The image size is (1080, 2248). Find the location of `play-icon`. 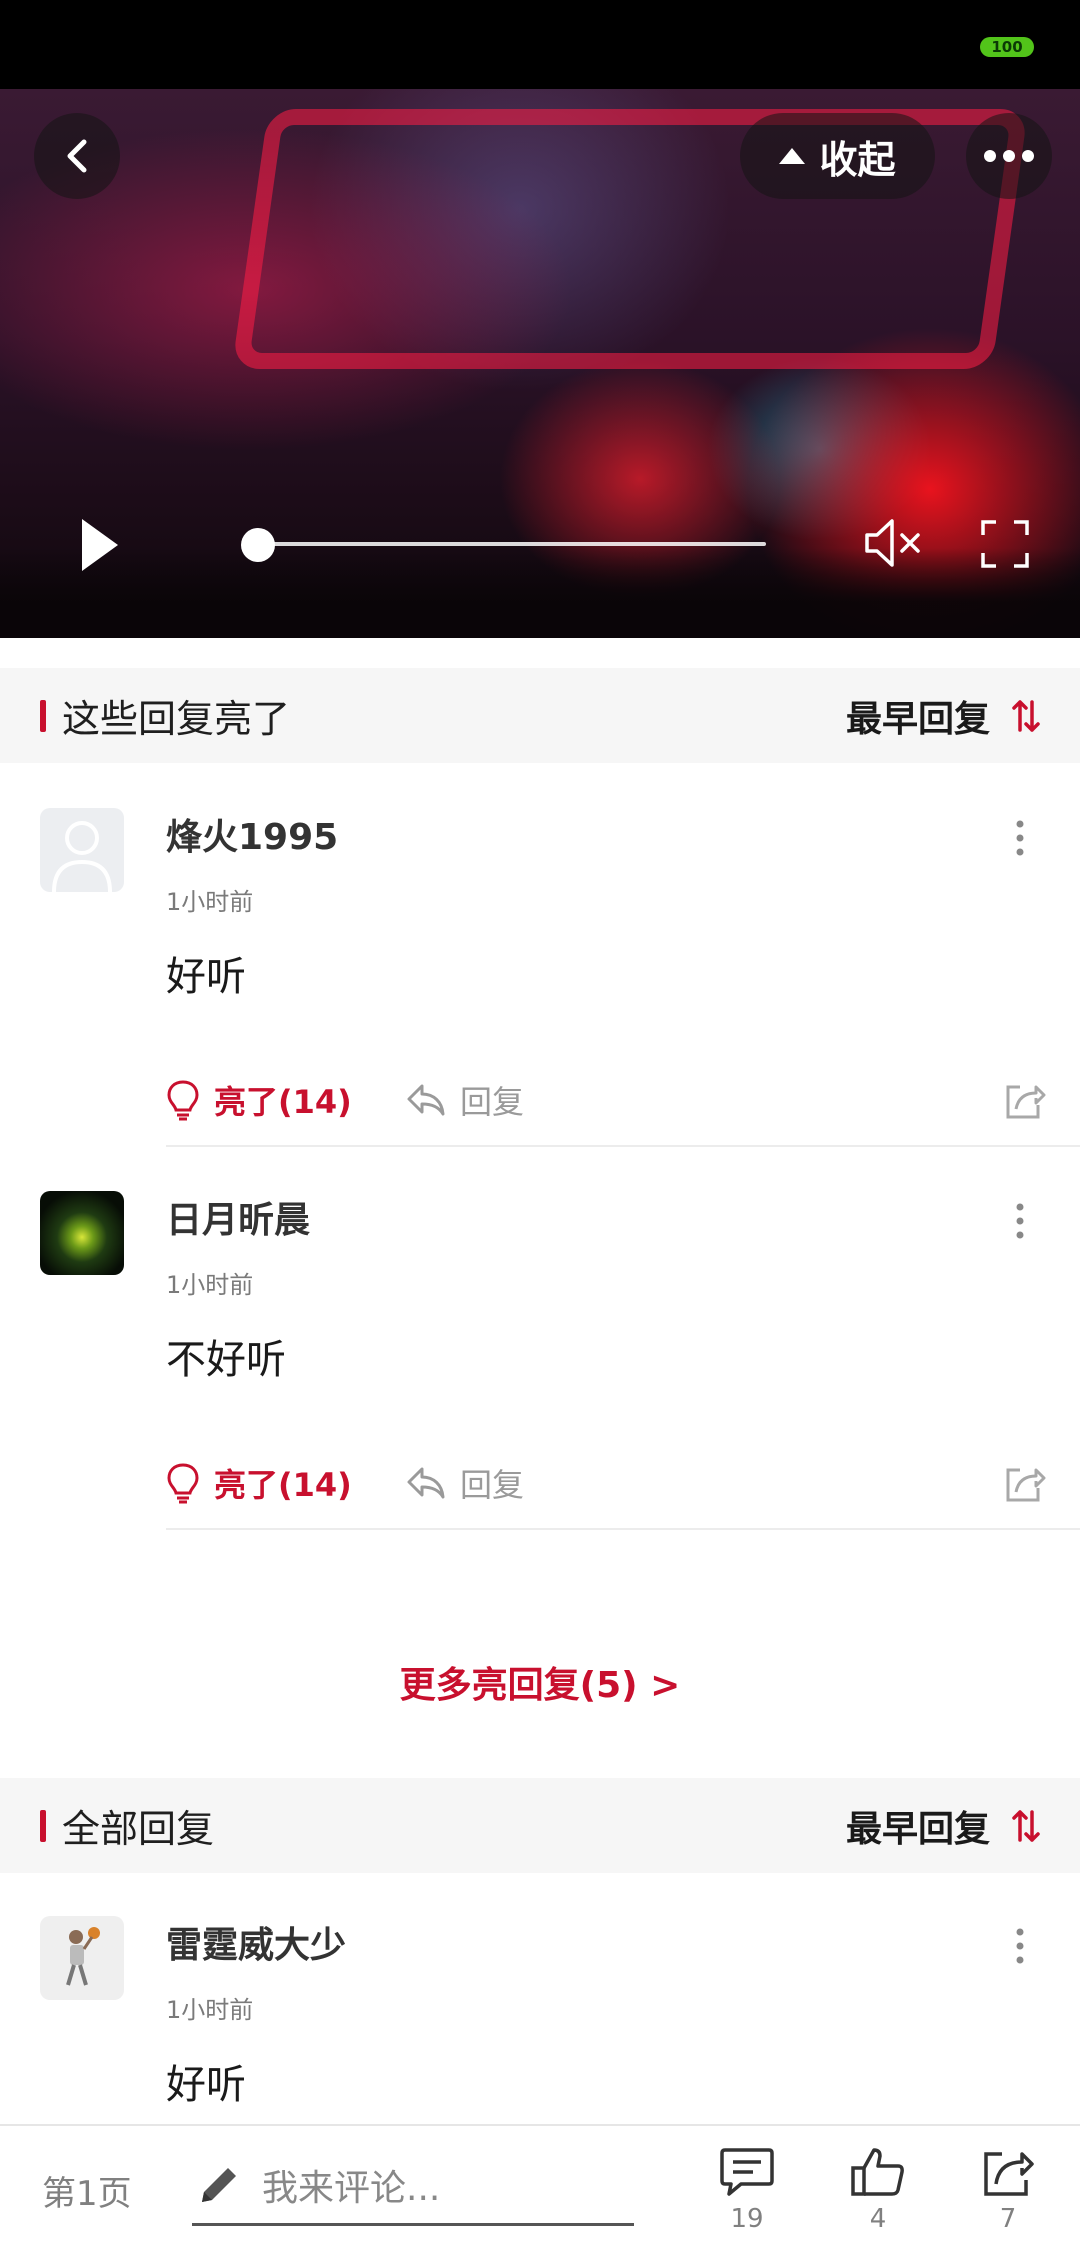

play-icon is located at coordinates (100, 545).